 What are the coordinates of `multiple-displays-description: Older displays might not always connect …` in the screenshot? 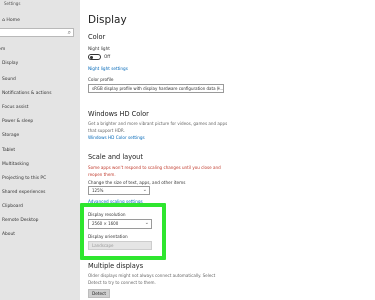 It's located at (152, 279).